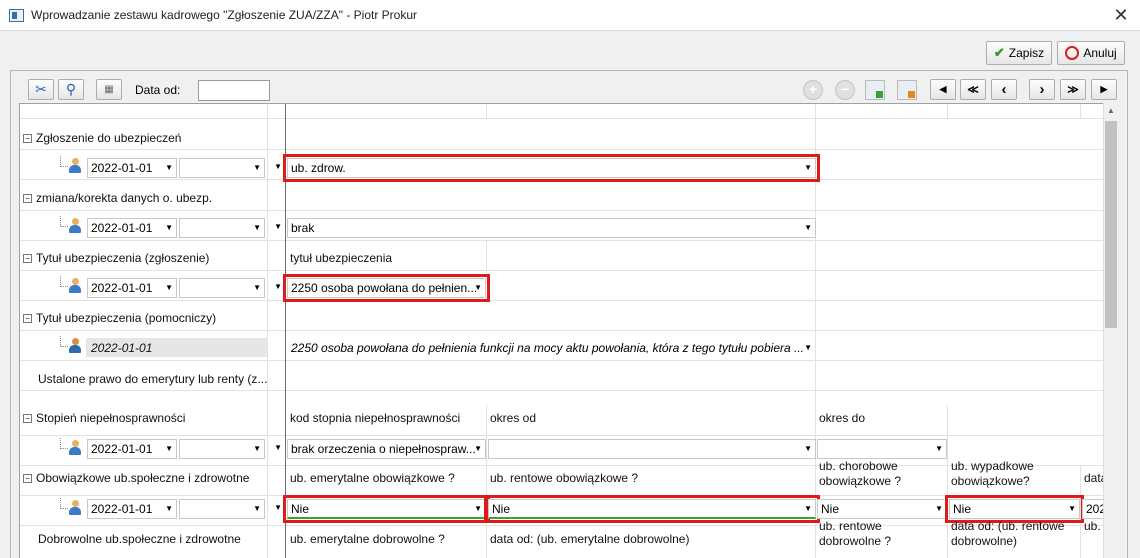 The width and height of the screenshot is (1140, 558). Describe the element at coordinates (1111, 110) in the screenshot. I see `scroll-up-icon: ▲` at that location.